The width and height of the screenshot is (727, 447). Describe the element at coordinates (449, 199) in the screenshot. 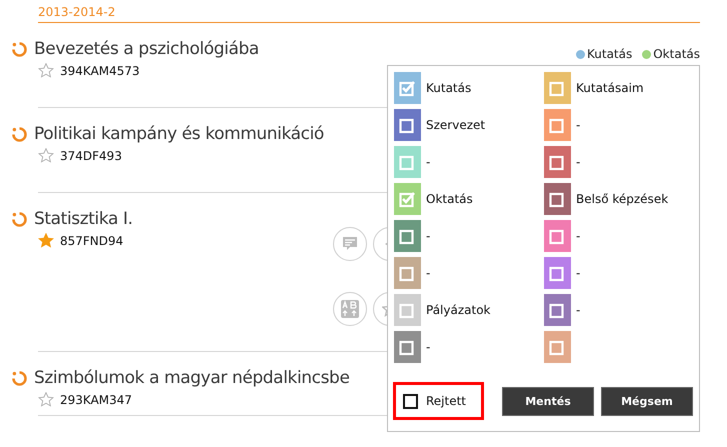

I see `label-name: Oktatás` at that location.